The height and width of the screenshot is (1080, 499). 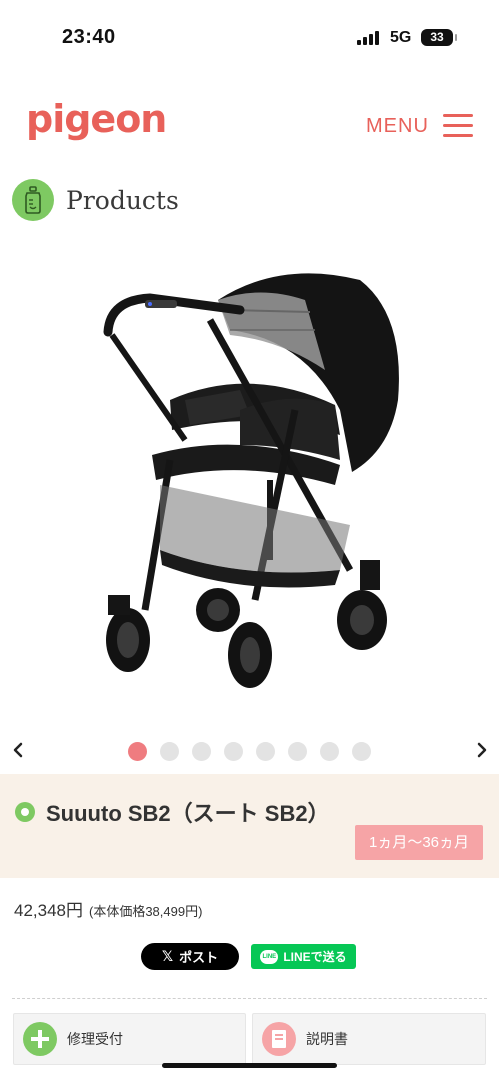 I want to click on price: 42,348円, so click(x=48, y=910).